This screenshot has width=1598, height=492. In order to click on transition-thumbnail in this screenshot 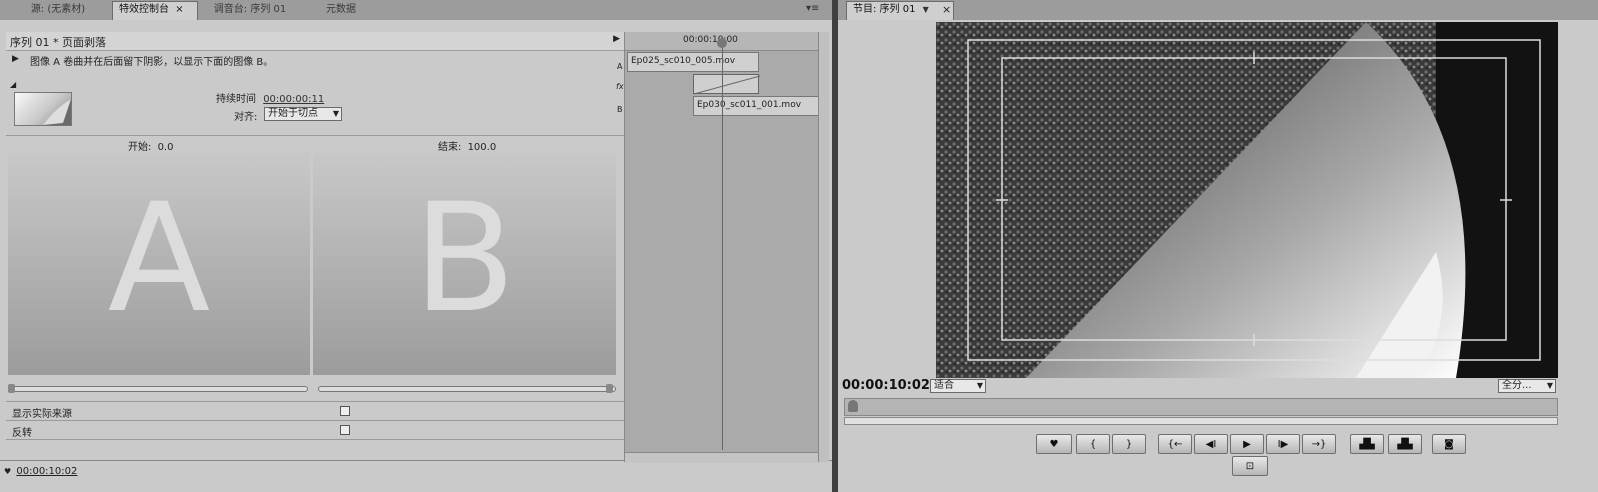, I will do `click(43, 109)`.